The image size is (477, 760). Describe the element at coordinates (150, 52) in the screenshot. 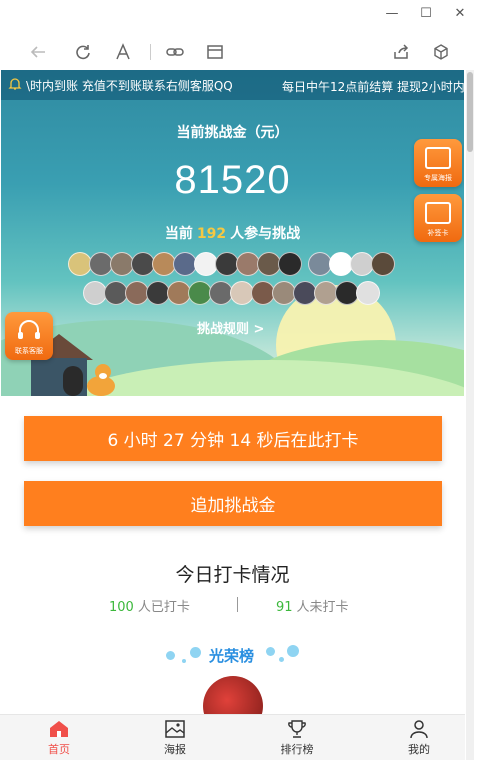

I see `toolbar-divider` at that location.